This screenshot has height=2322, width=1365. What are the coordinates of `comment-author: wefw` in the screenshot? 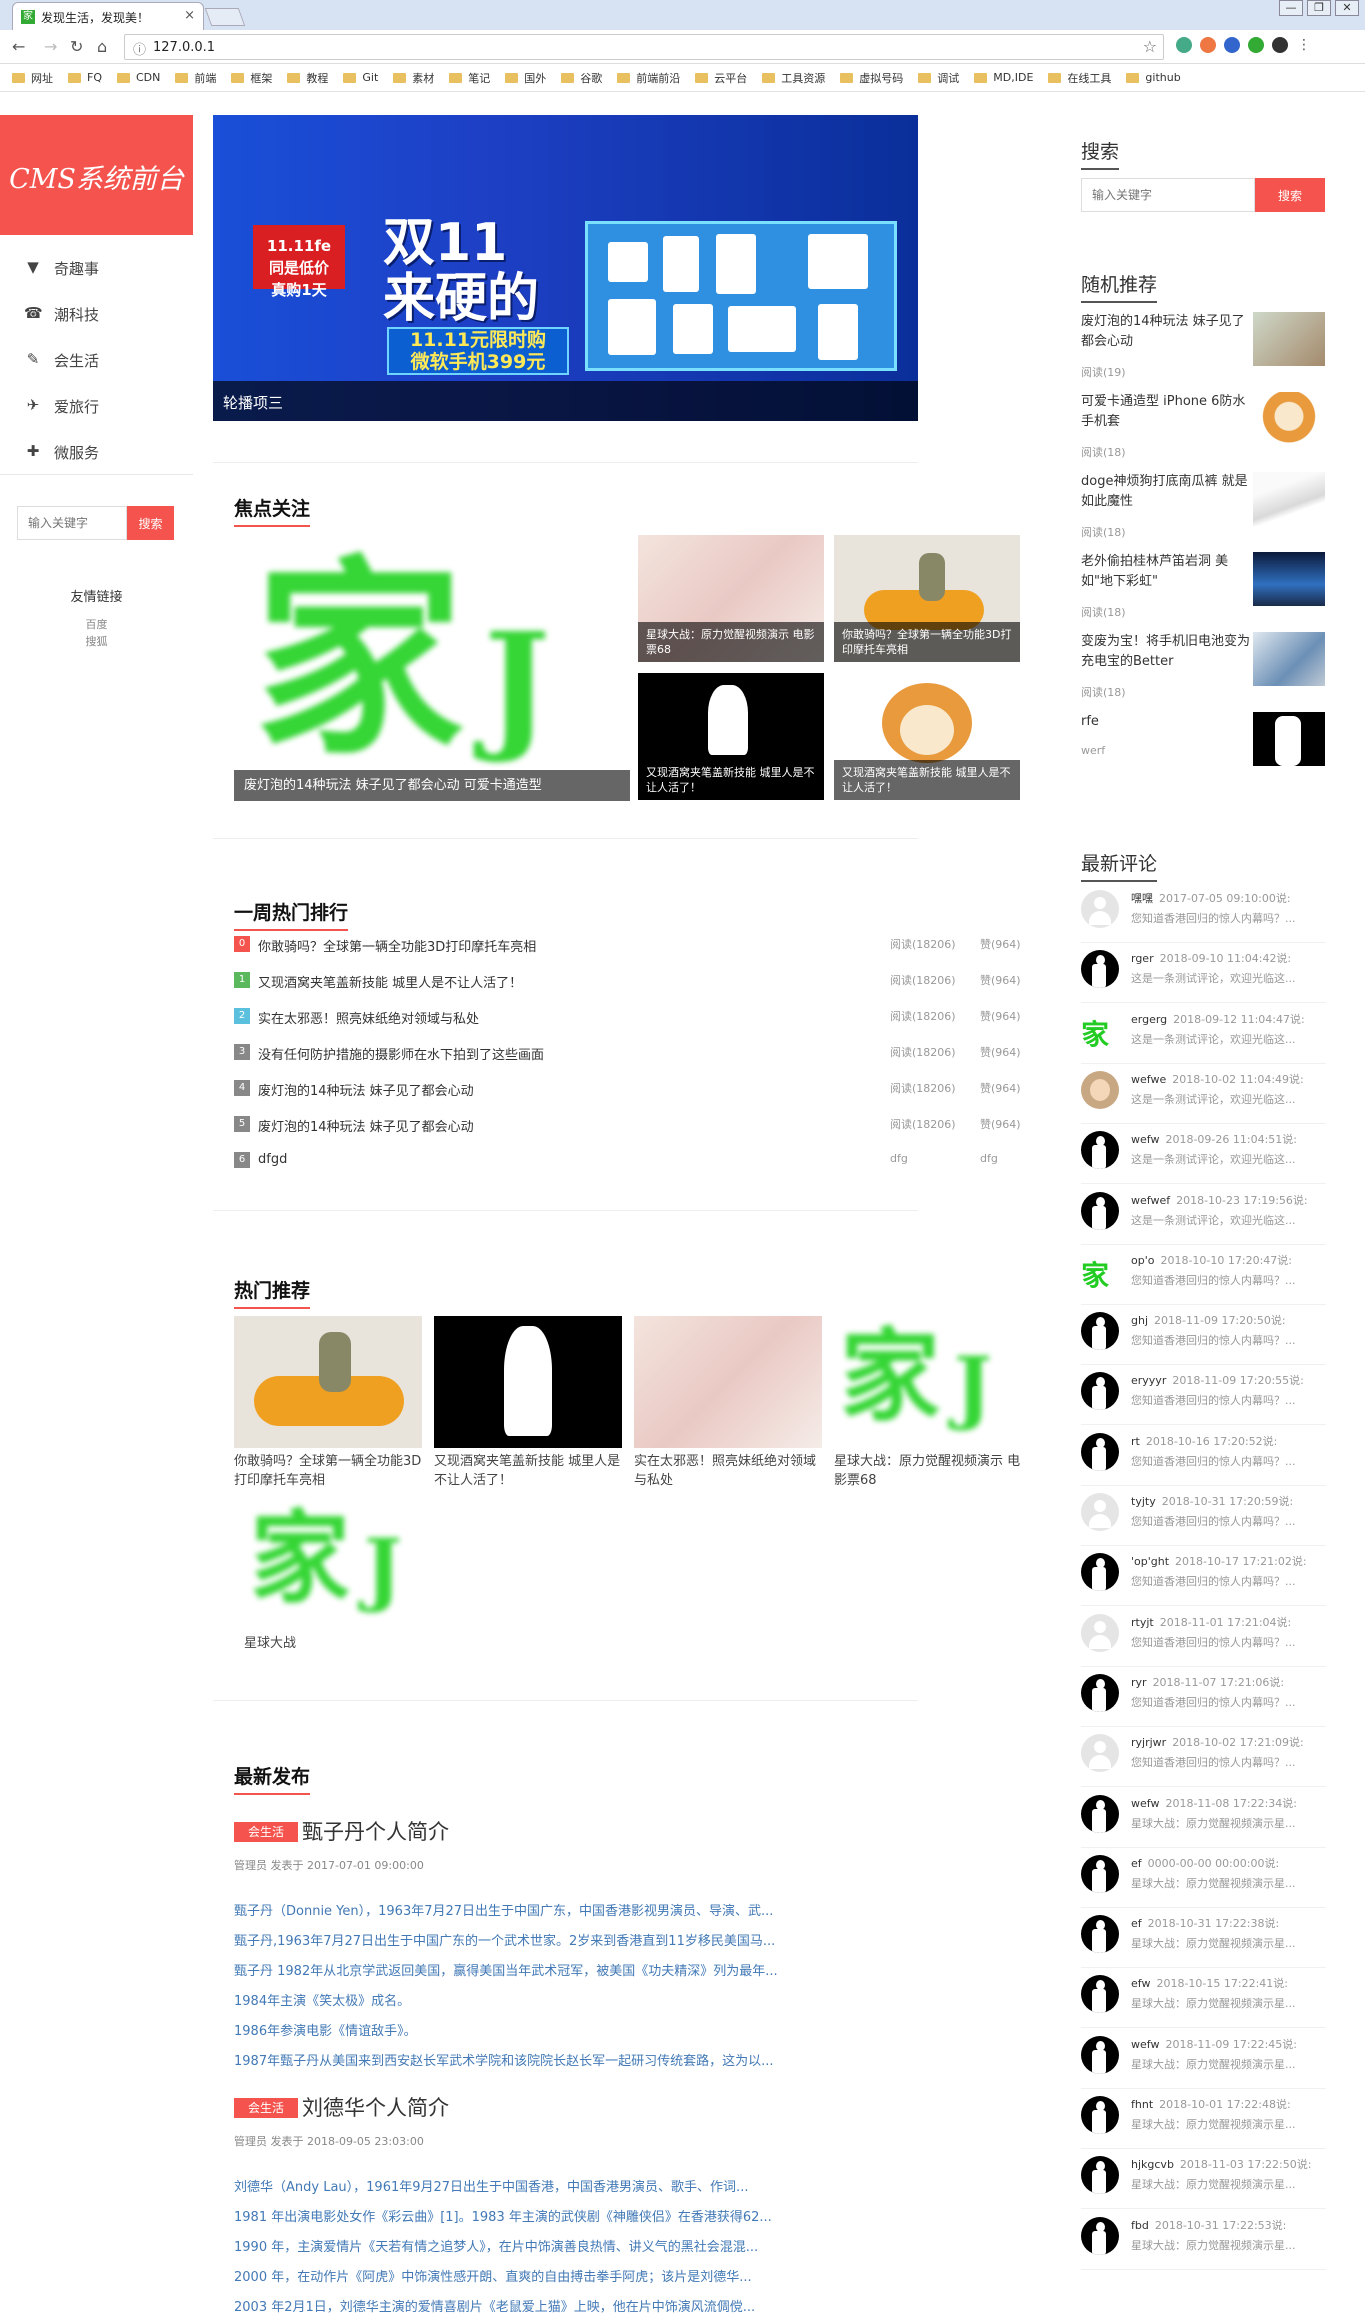 It's located at (1145, 2044).